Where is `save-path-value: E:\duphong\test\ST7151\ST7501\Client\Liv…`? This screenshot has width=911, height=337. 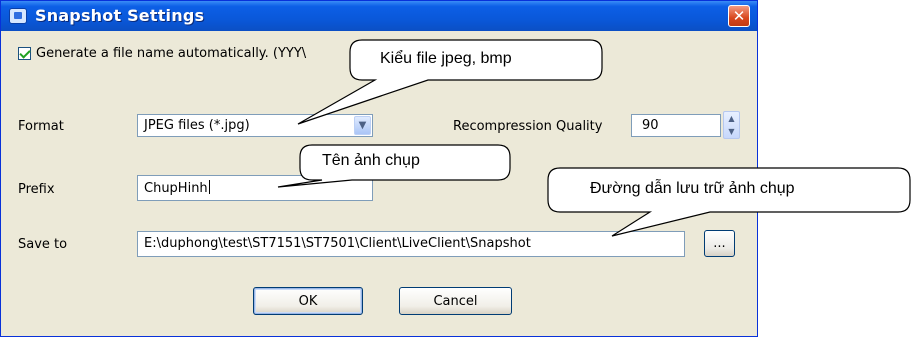
save-path-value: E:\duphong\test\ST7151\ST7501\Client\Liv… is located at coordinates (337, 243).